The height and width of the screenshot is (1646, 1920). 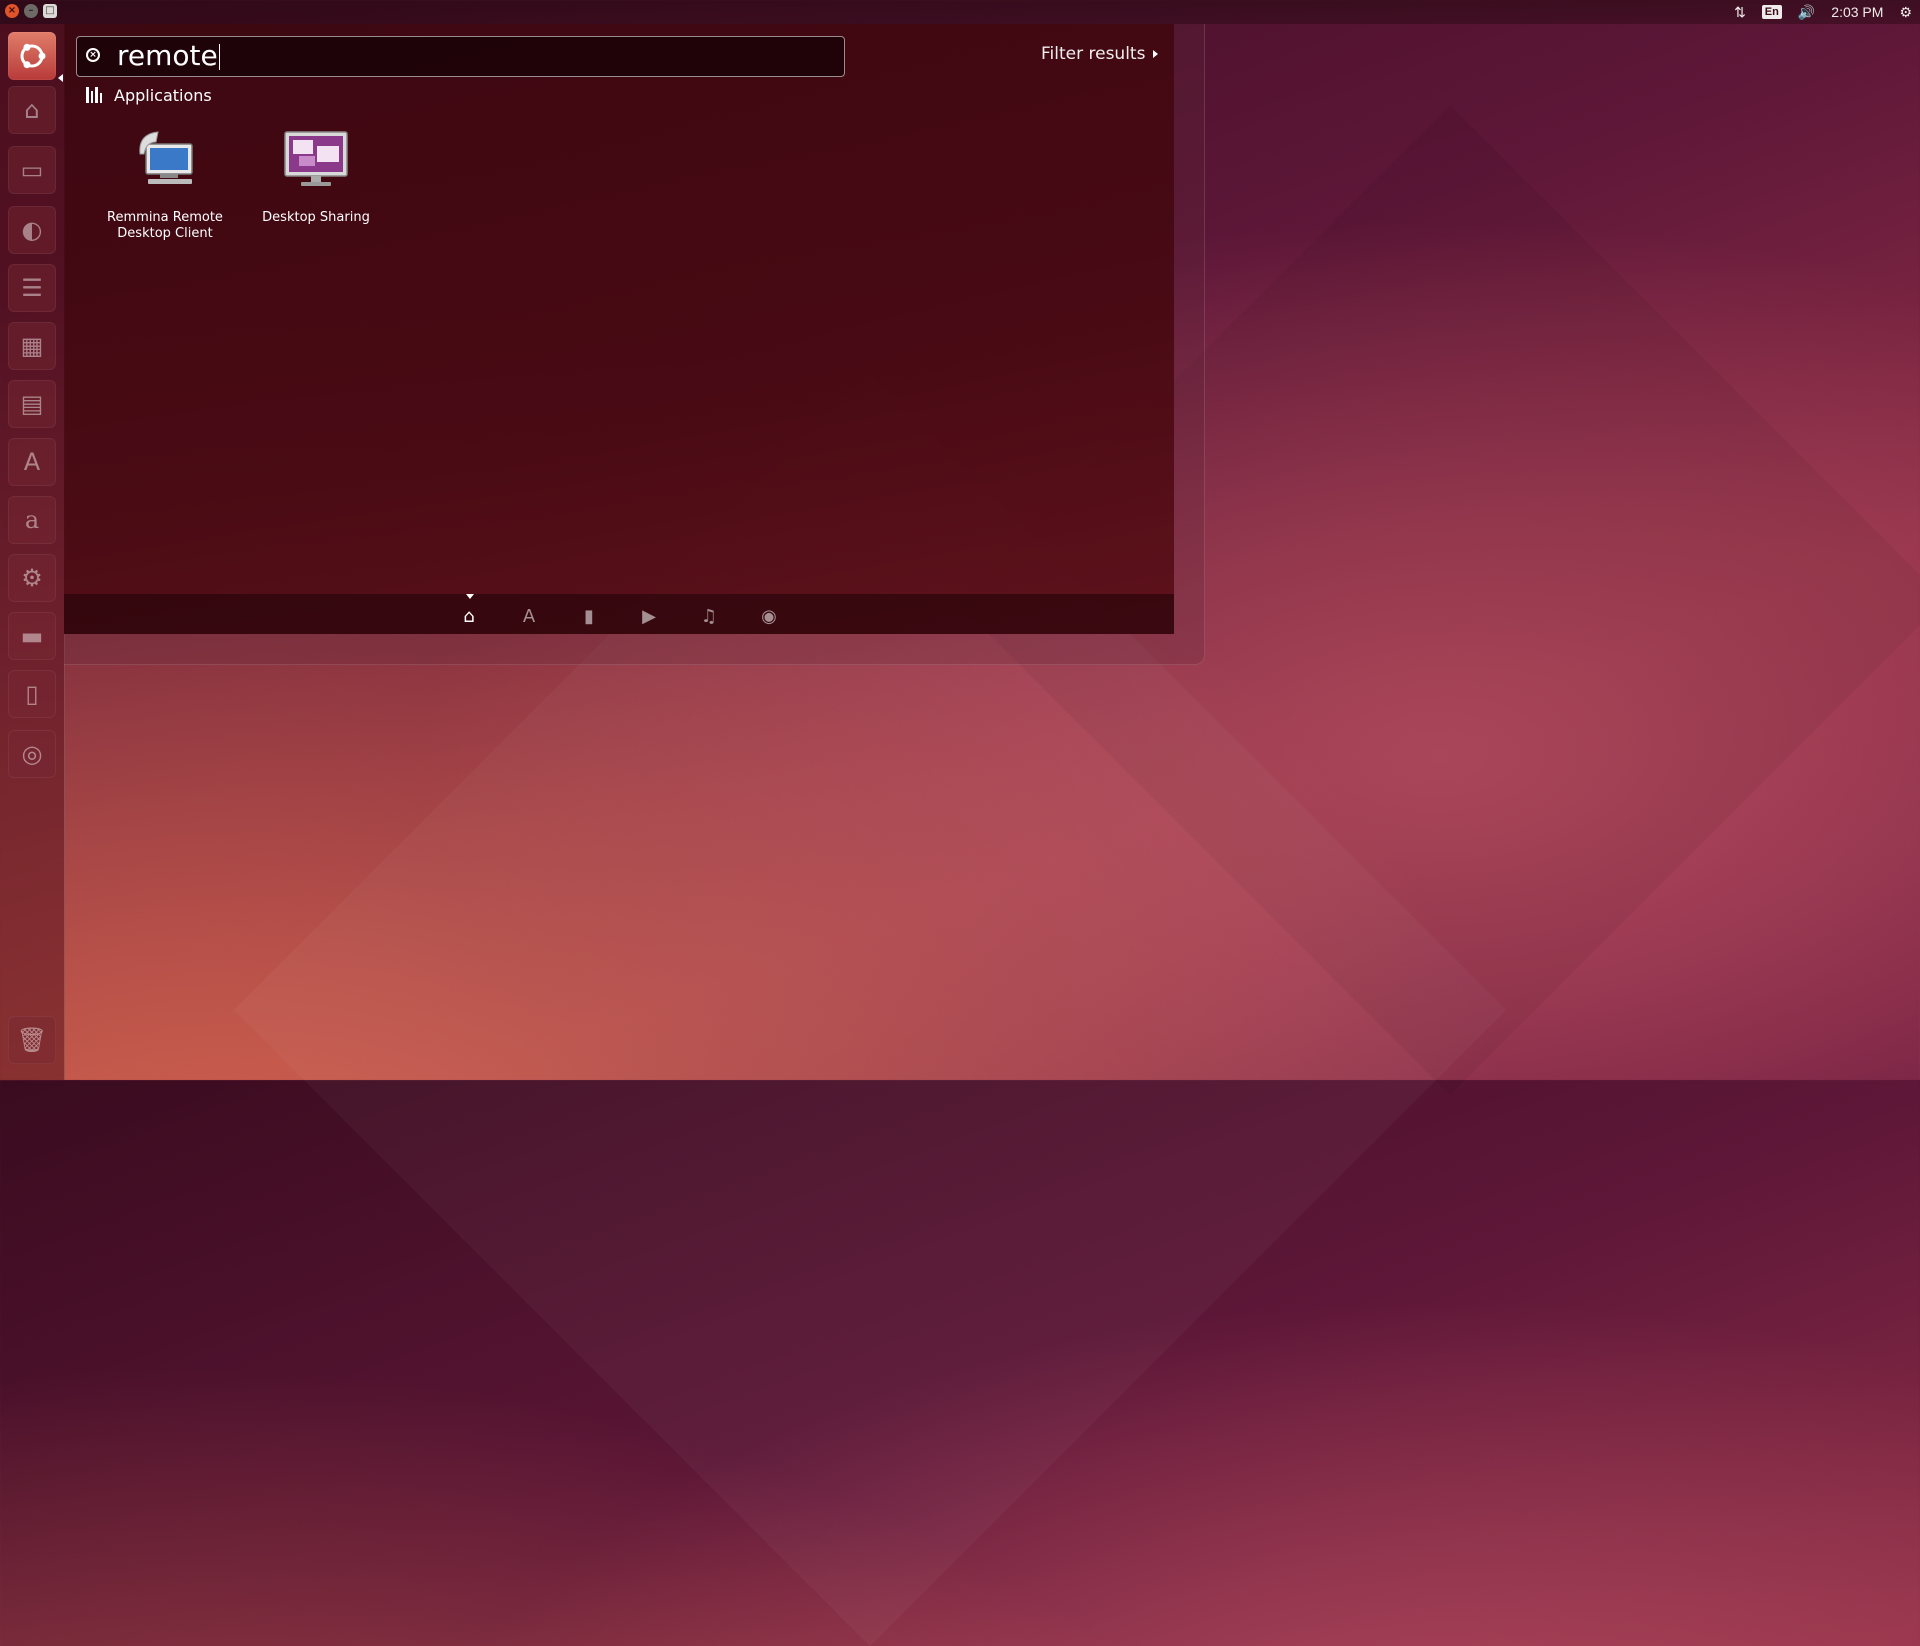 I want to click on launcher-active-arrow, so click(x=60, y=78).